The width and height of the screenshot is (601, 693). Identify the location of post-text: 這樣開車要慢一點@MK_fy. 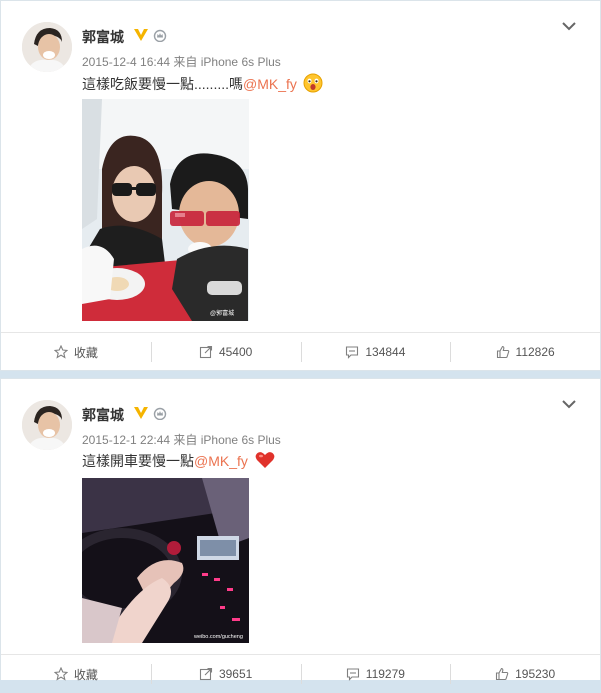
(178, 461).